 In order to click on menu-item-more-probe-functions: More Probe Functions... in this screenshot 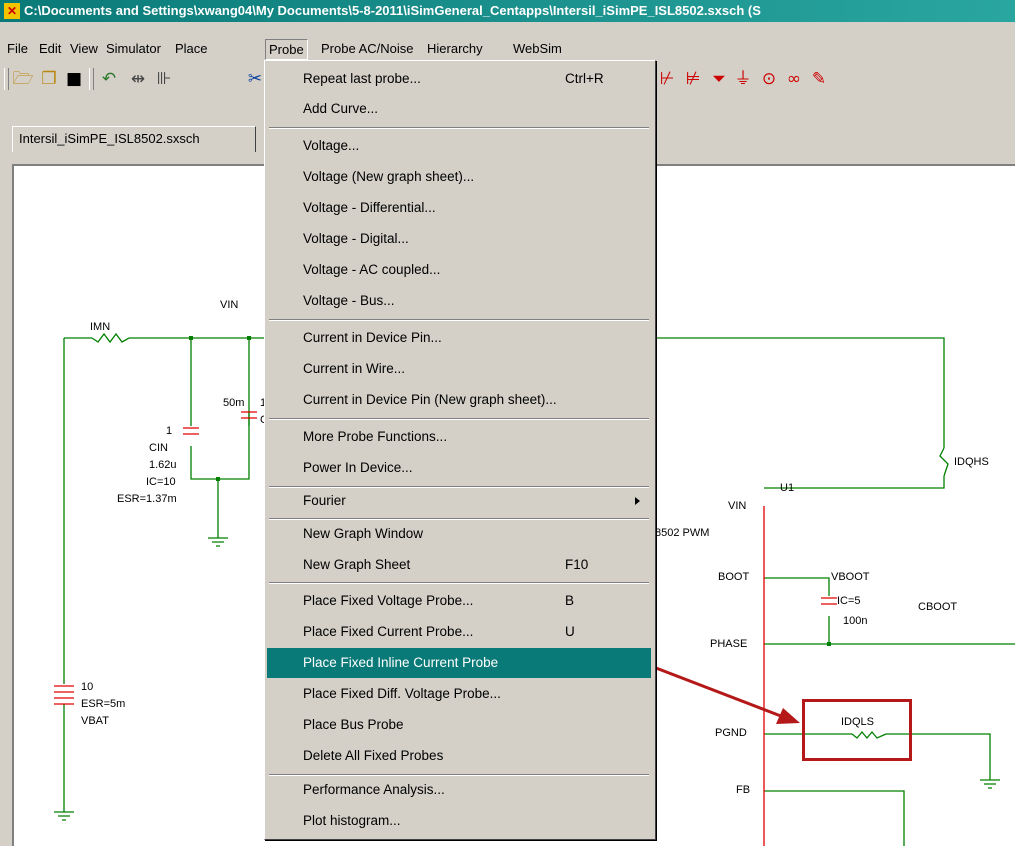, I will do `click(459, 437)`.